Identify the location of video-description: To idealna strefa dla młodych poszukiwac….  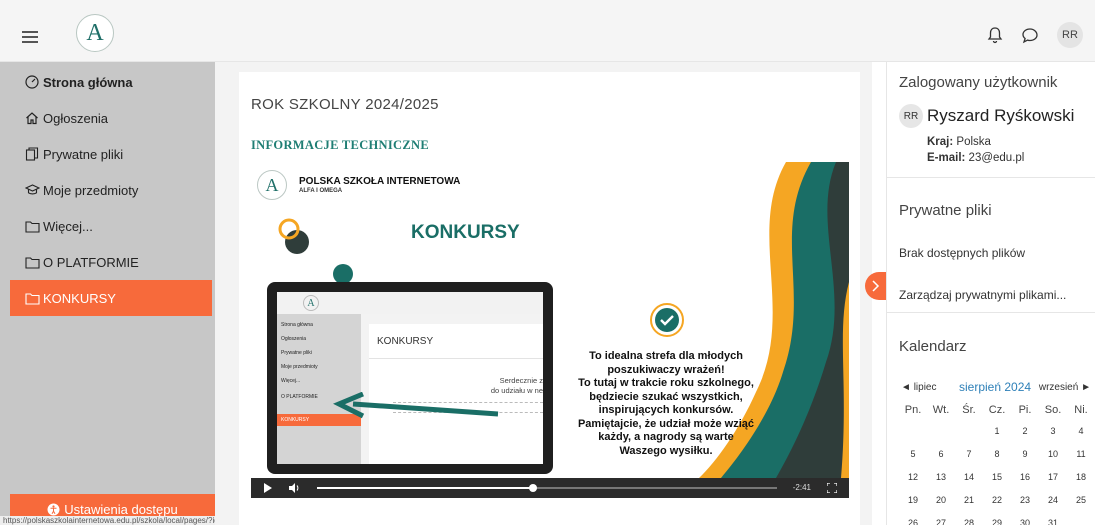
(666, 404).